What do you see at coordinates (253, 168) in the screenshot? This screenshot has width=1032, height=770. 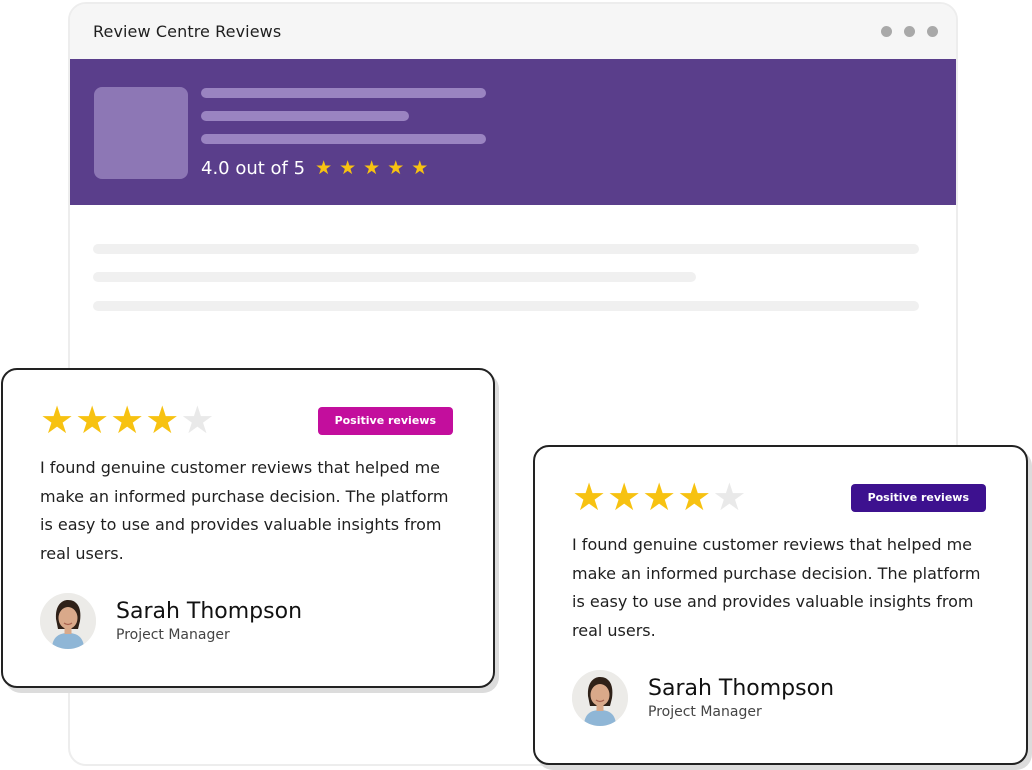 I see `rating-text: 4.0 out of 5` at bounding box center [253, 168].